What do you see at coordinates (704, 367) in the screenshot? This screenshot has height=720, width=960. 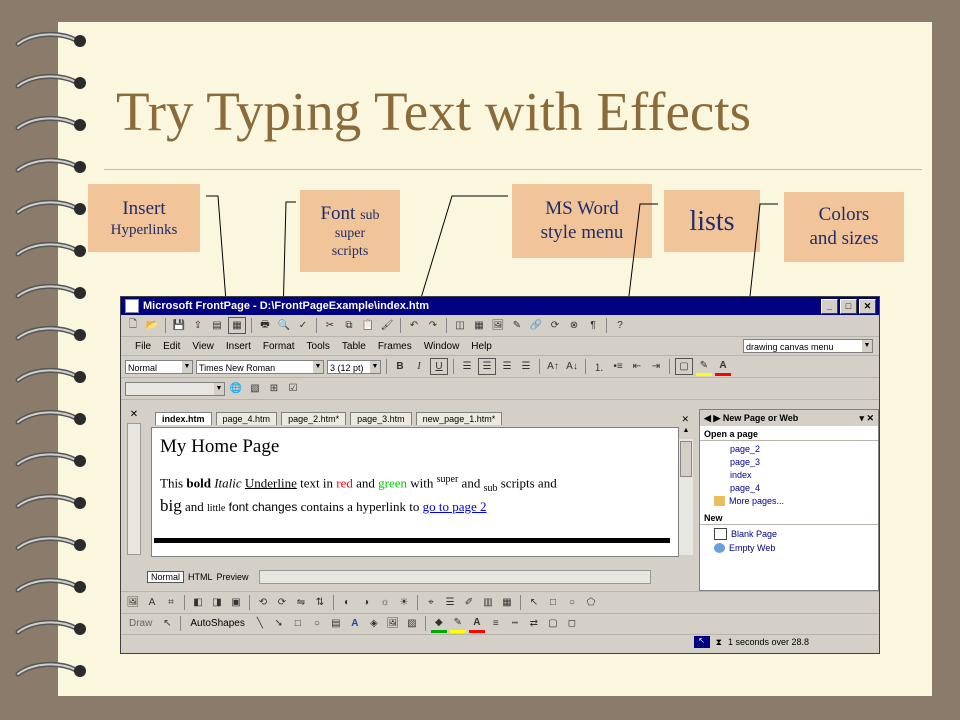 I see `highlight-icon: ✎` at bounding box center [704, 367].